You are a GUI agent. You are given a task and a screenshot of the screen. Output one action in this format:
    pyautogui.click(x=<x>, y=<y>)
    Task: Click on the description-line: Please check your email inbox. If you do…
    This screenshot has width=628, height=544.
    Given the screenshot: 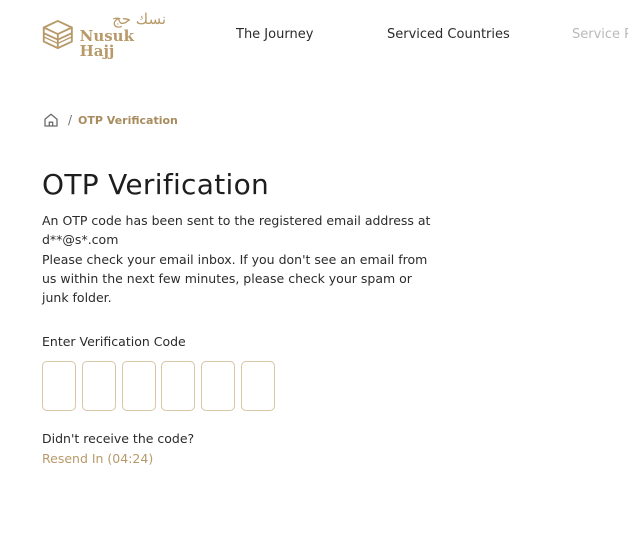 What is the action you would take?
    pyautogui.click(x=235, y=259)
    